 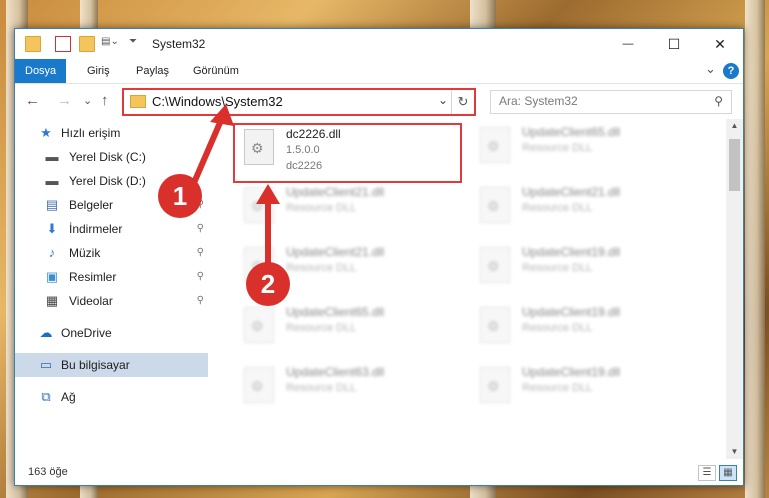 I want to click on maximize-button: ☐, so click(x=674, y=44).